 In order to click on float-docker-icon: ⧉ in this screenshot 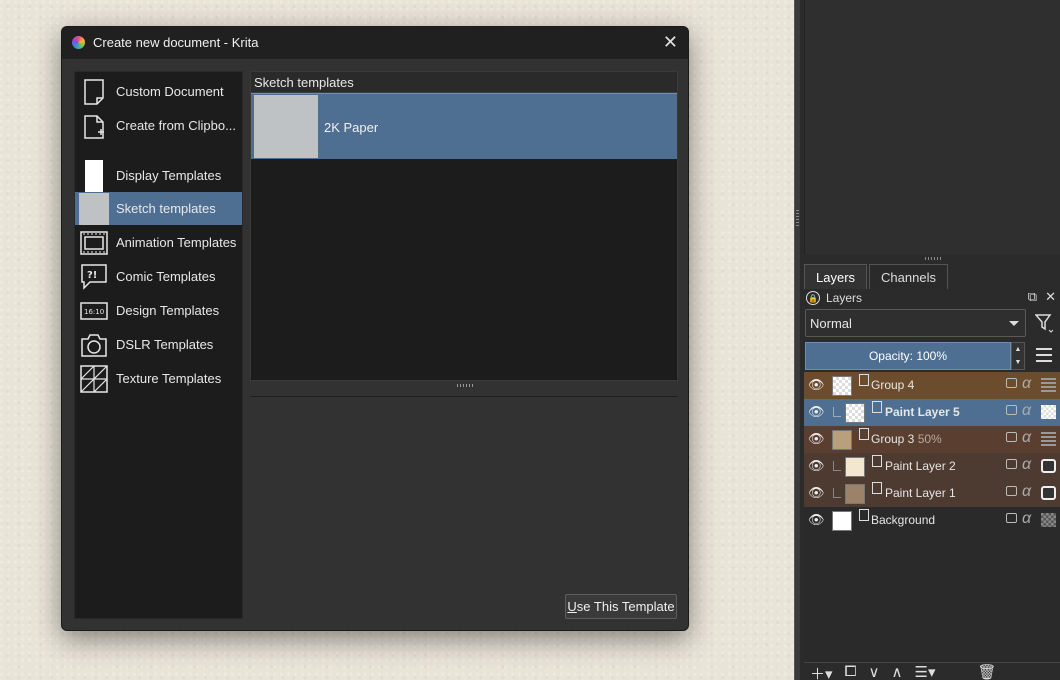, I will do `click(1032, 297)`.